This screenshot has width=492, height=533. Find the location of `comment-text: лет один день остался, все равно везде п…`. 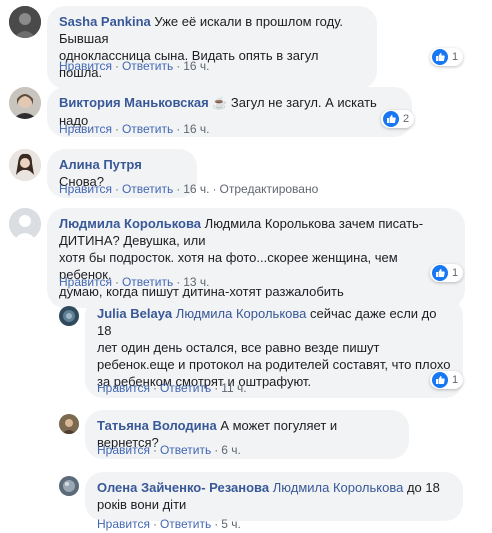

comment-text: лет один день остался, все равно везде п… is located at coordinates (238, 347).